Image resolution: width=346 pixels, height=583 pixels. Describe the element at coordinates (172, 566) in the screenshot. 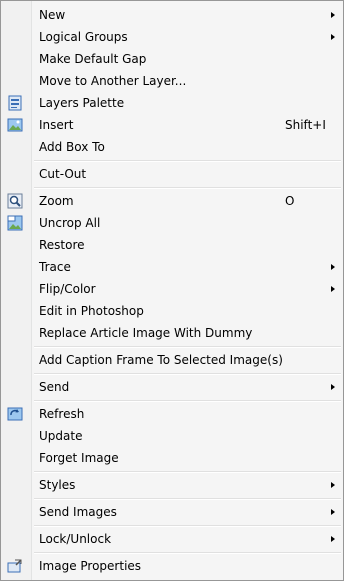

I see `menu-item-image-properties: Image Properties` at that location.